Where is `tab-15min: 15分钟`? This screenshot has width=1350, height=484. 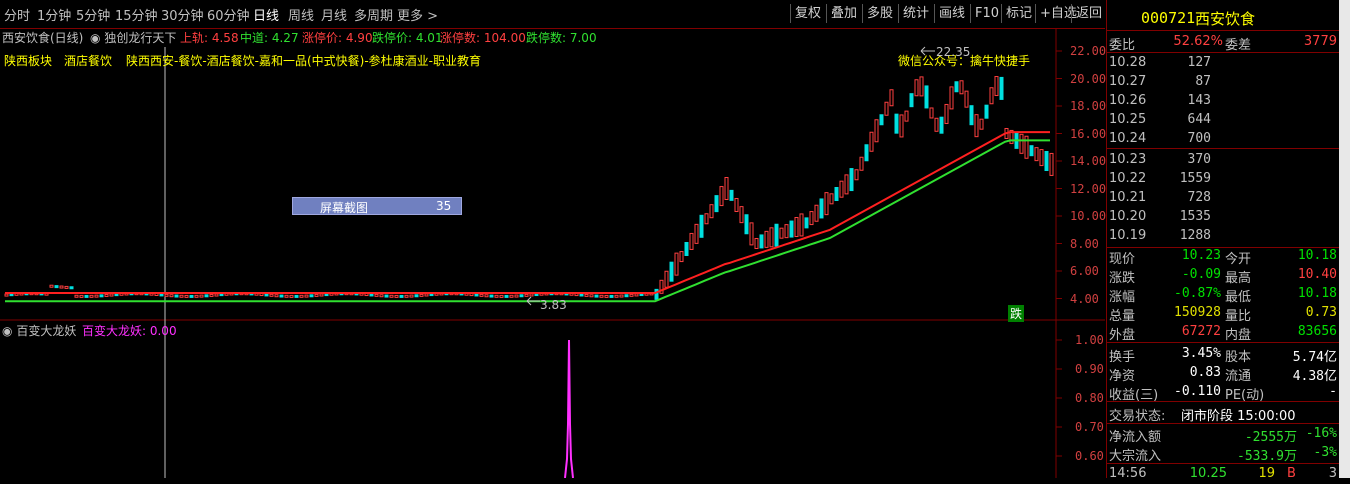 tab-15min: 15分钟 is located at coordinates (136, 14).